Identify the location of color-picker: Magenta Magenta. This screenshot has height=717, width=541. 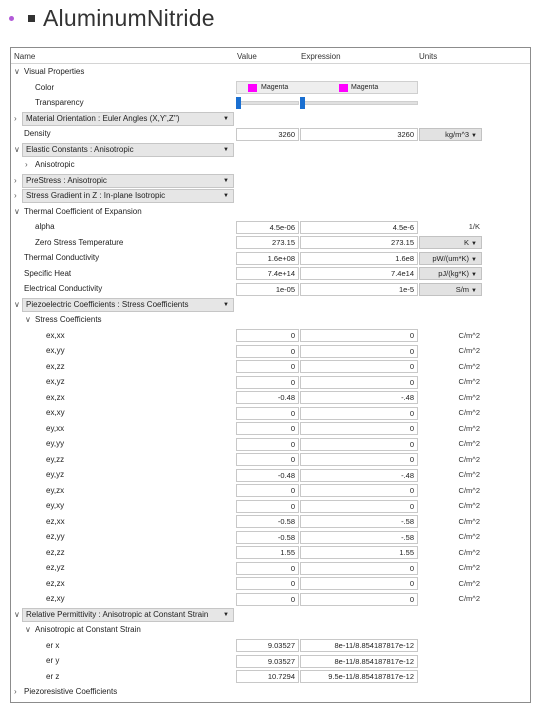
(327, 87).